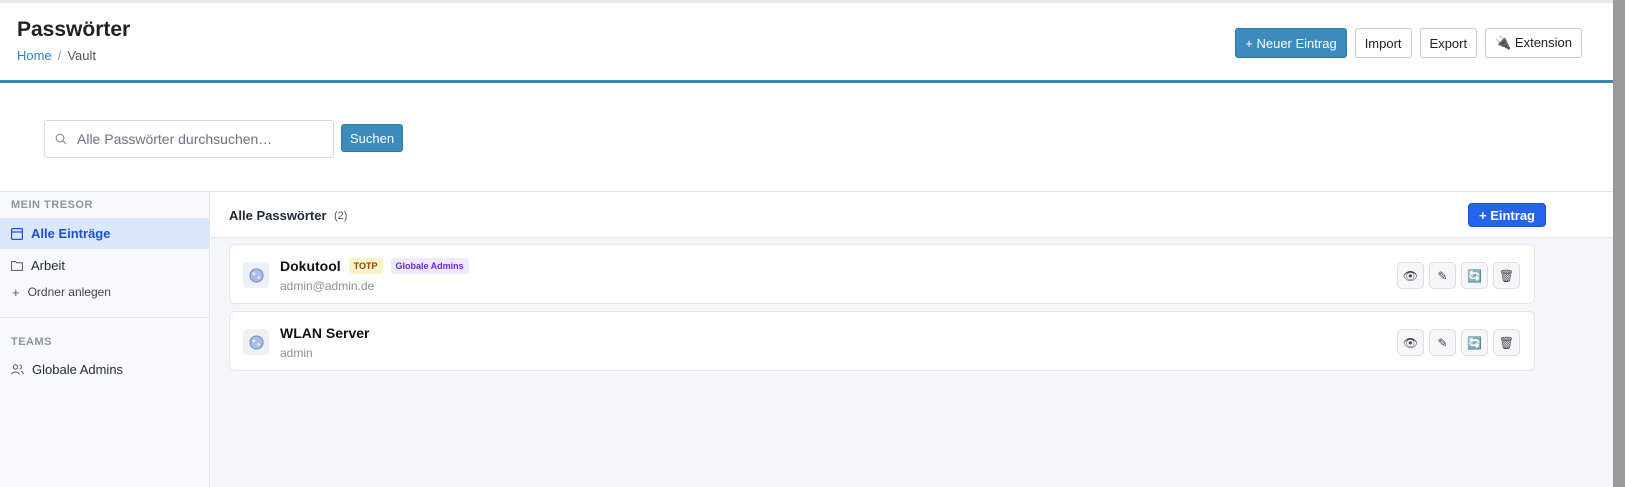  What do you see at coordinates (17, 369) in the screenshot?
I see `users-icon` at bounding box center [17, 369].